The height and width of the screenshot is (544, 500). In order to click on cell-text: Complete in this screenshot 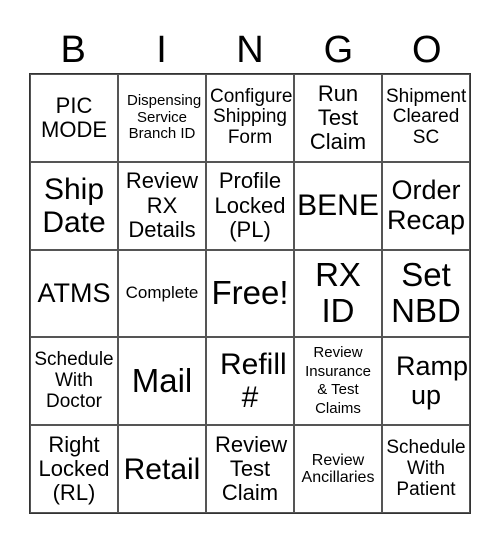, I will do `click(162, 293)`.